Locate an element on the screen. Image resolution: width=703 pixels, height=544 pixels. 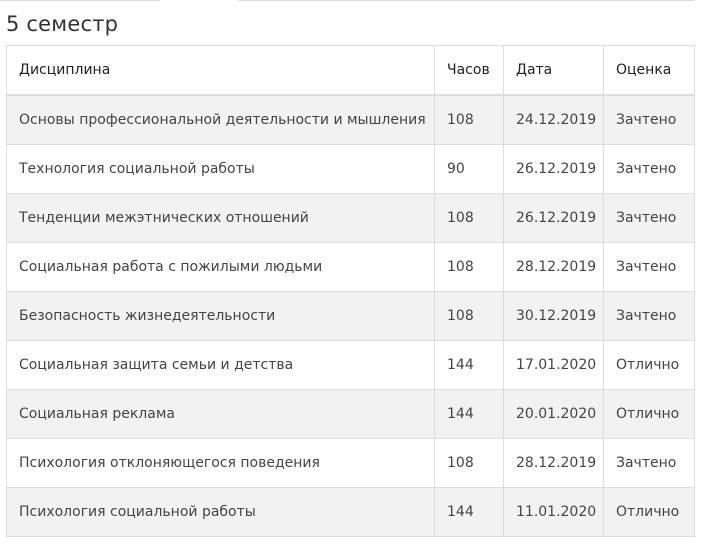
column-header-grade: Оценка is located at coordinates (649, 70).